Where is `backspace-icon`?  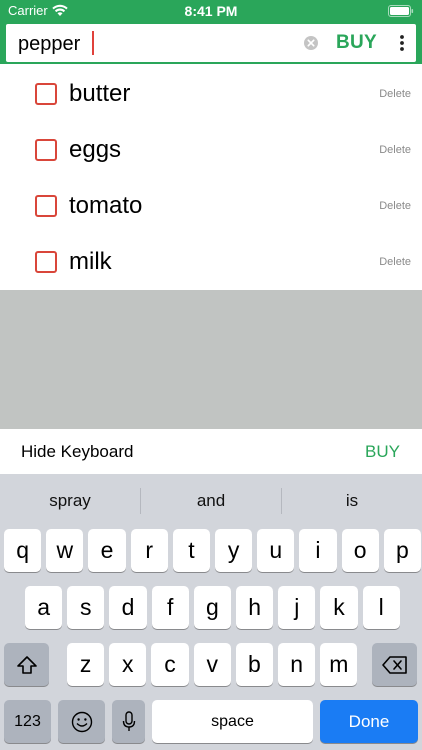
backspace-icon is located at coordinates (394, 665).